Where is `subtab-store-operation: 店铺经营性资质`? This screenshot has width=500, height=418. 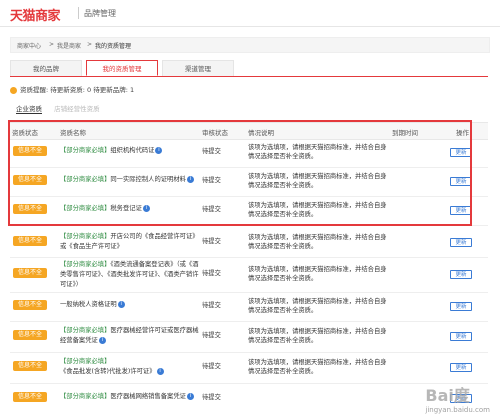 subtab-store-operation: 店铺经营性资质 is located at coordinates (77, 109).